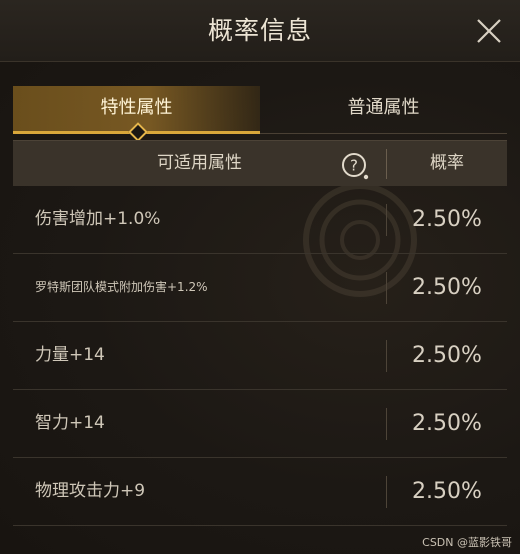  Describe the element at coordinates (260, 220) in the screenshot. I see `table-row: 伤害增加+1.0% 2.50%` at that location.